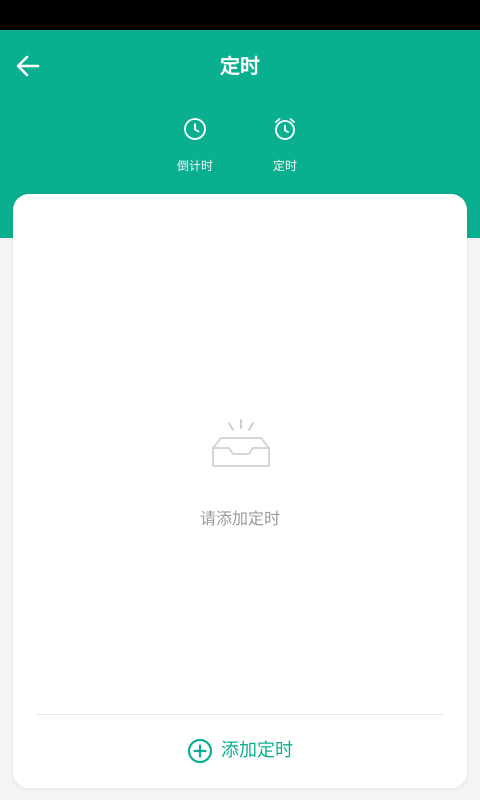 The width and height of the screenshot is (480, 800). What do you see at coordinates (200, 751) in the screenshot?
I see `plus-circle-icon` at bounding box center [200, 751].